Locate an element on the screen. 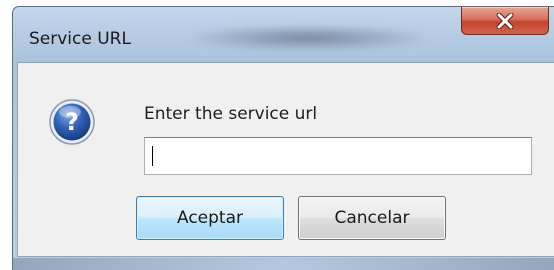 The image size is (554, 270). close-icon is located at coordinates (505, 20).